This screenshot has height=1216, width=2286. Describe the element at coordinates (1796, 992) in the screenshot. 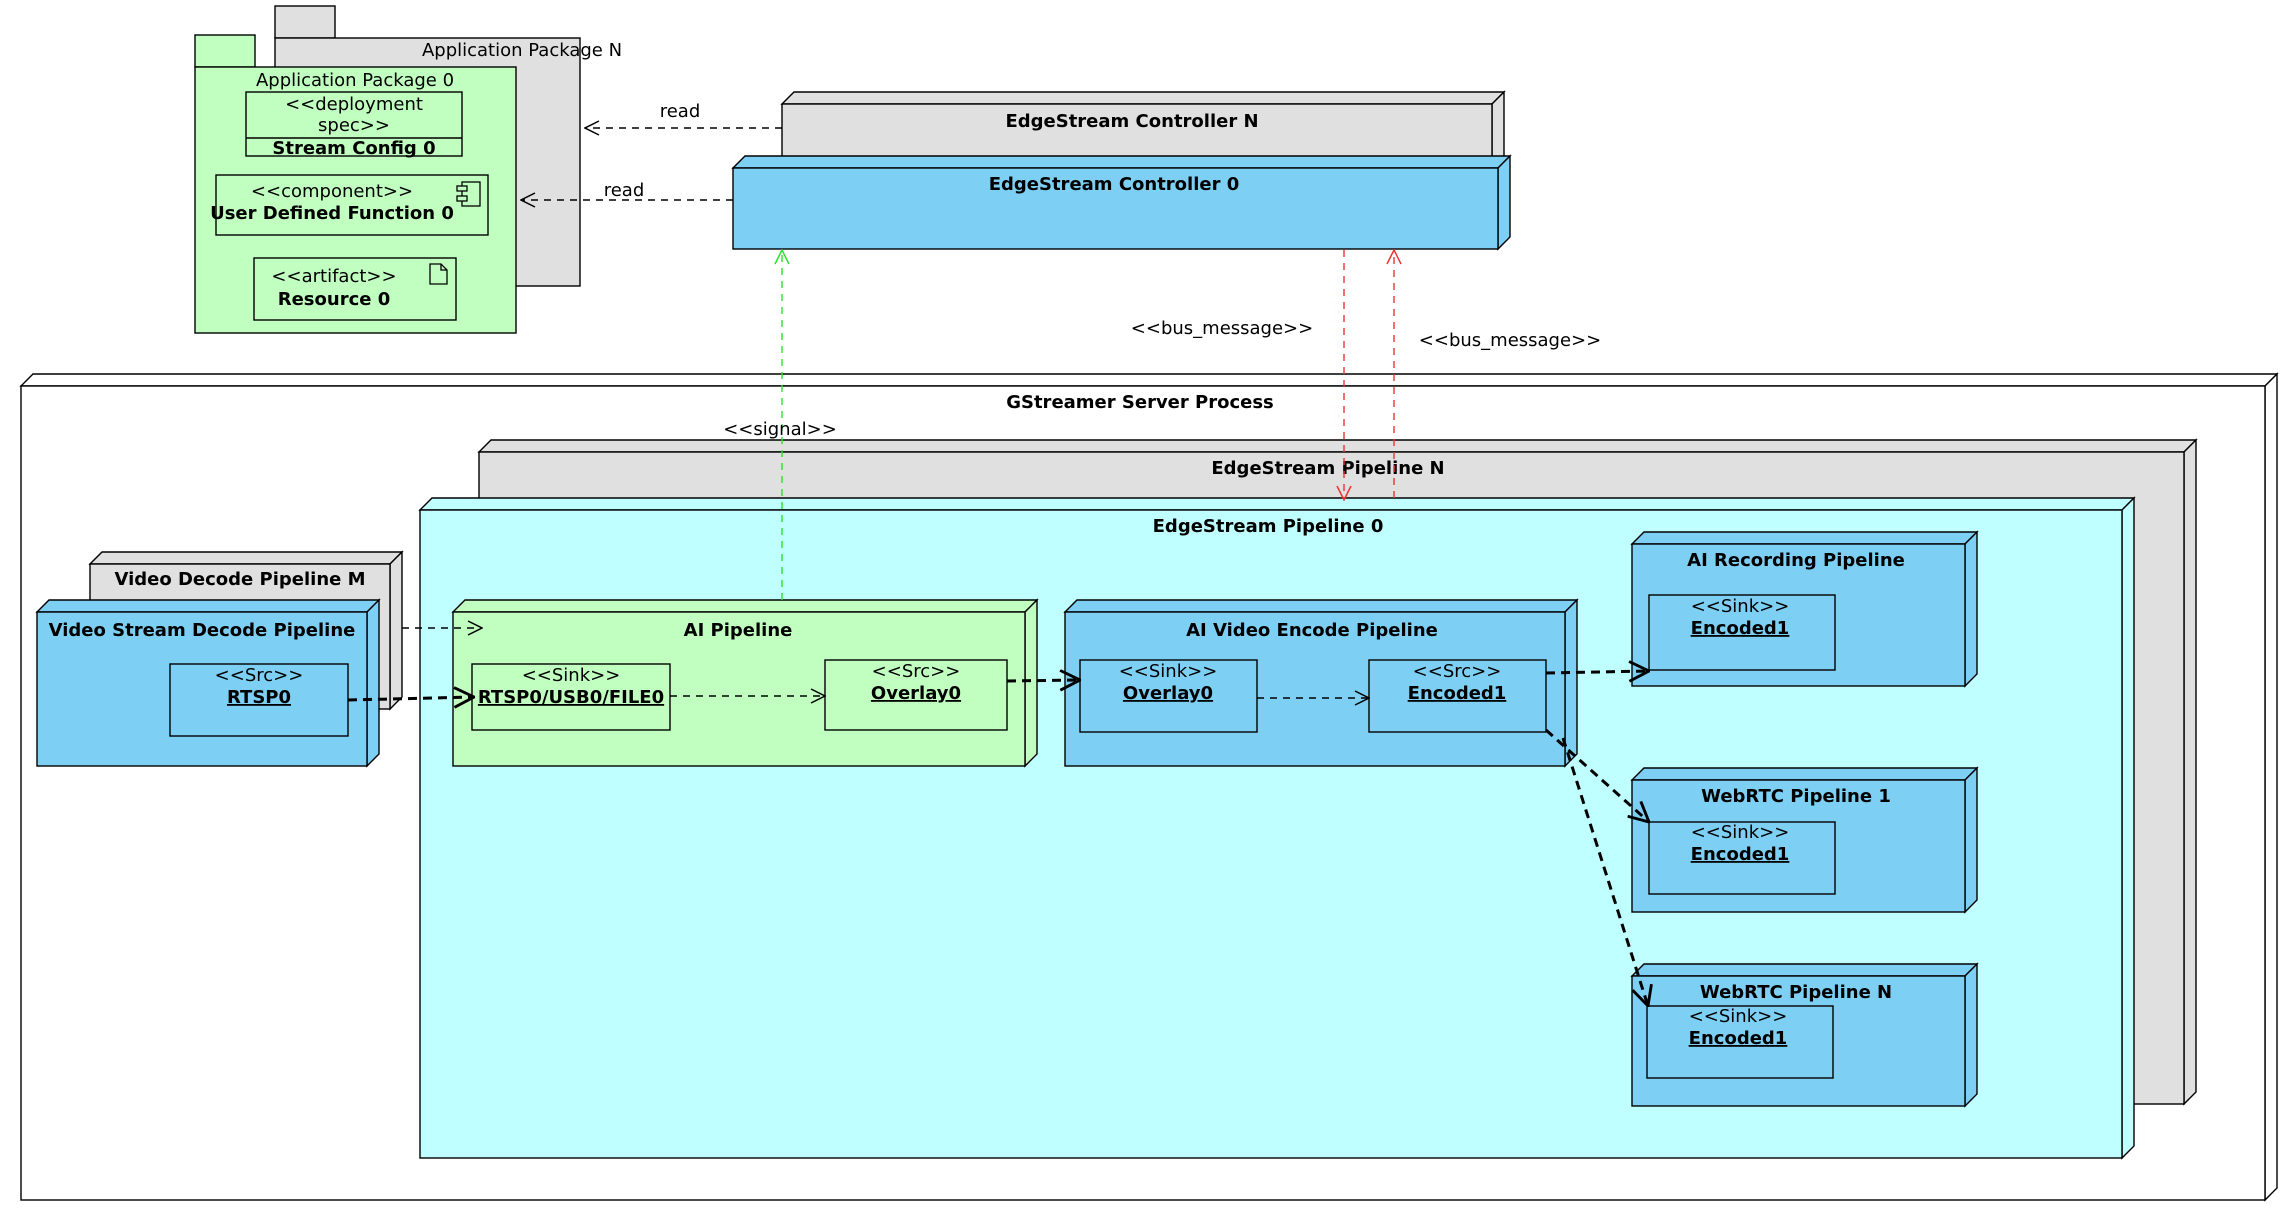

I see `webrtcn-title: WebRTC Pipeline N` at that location.